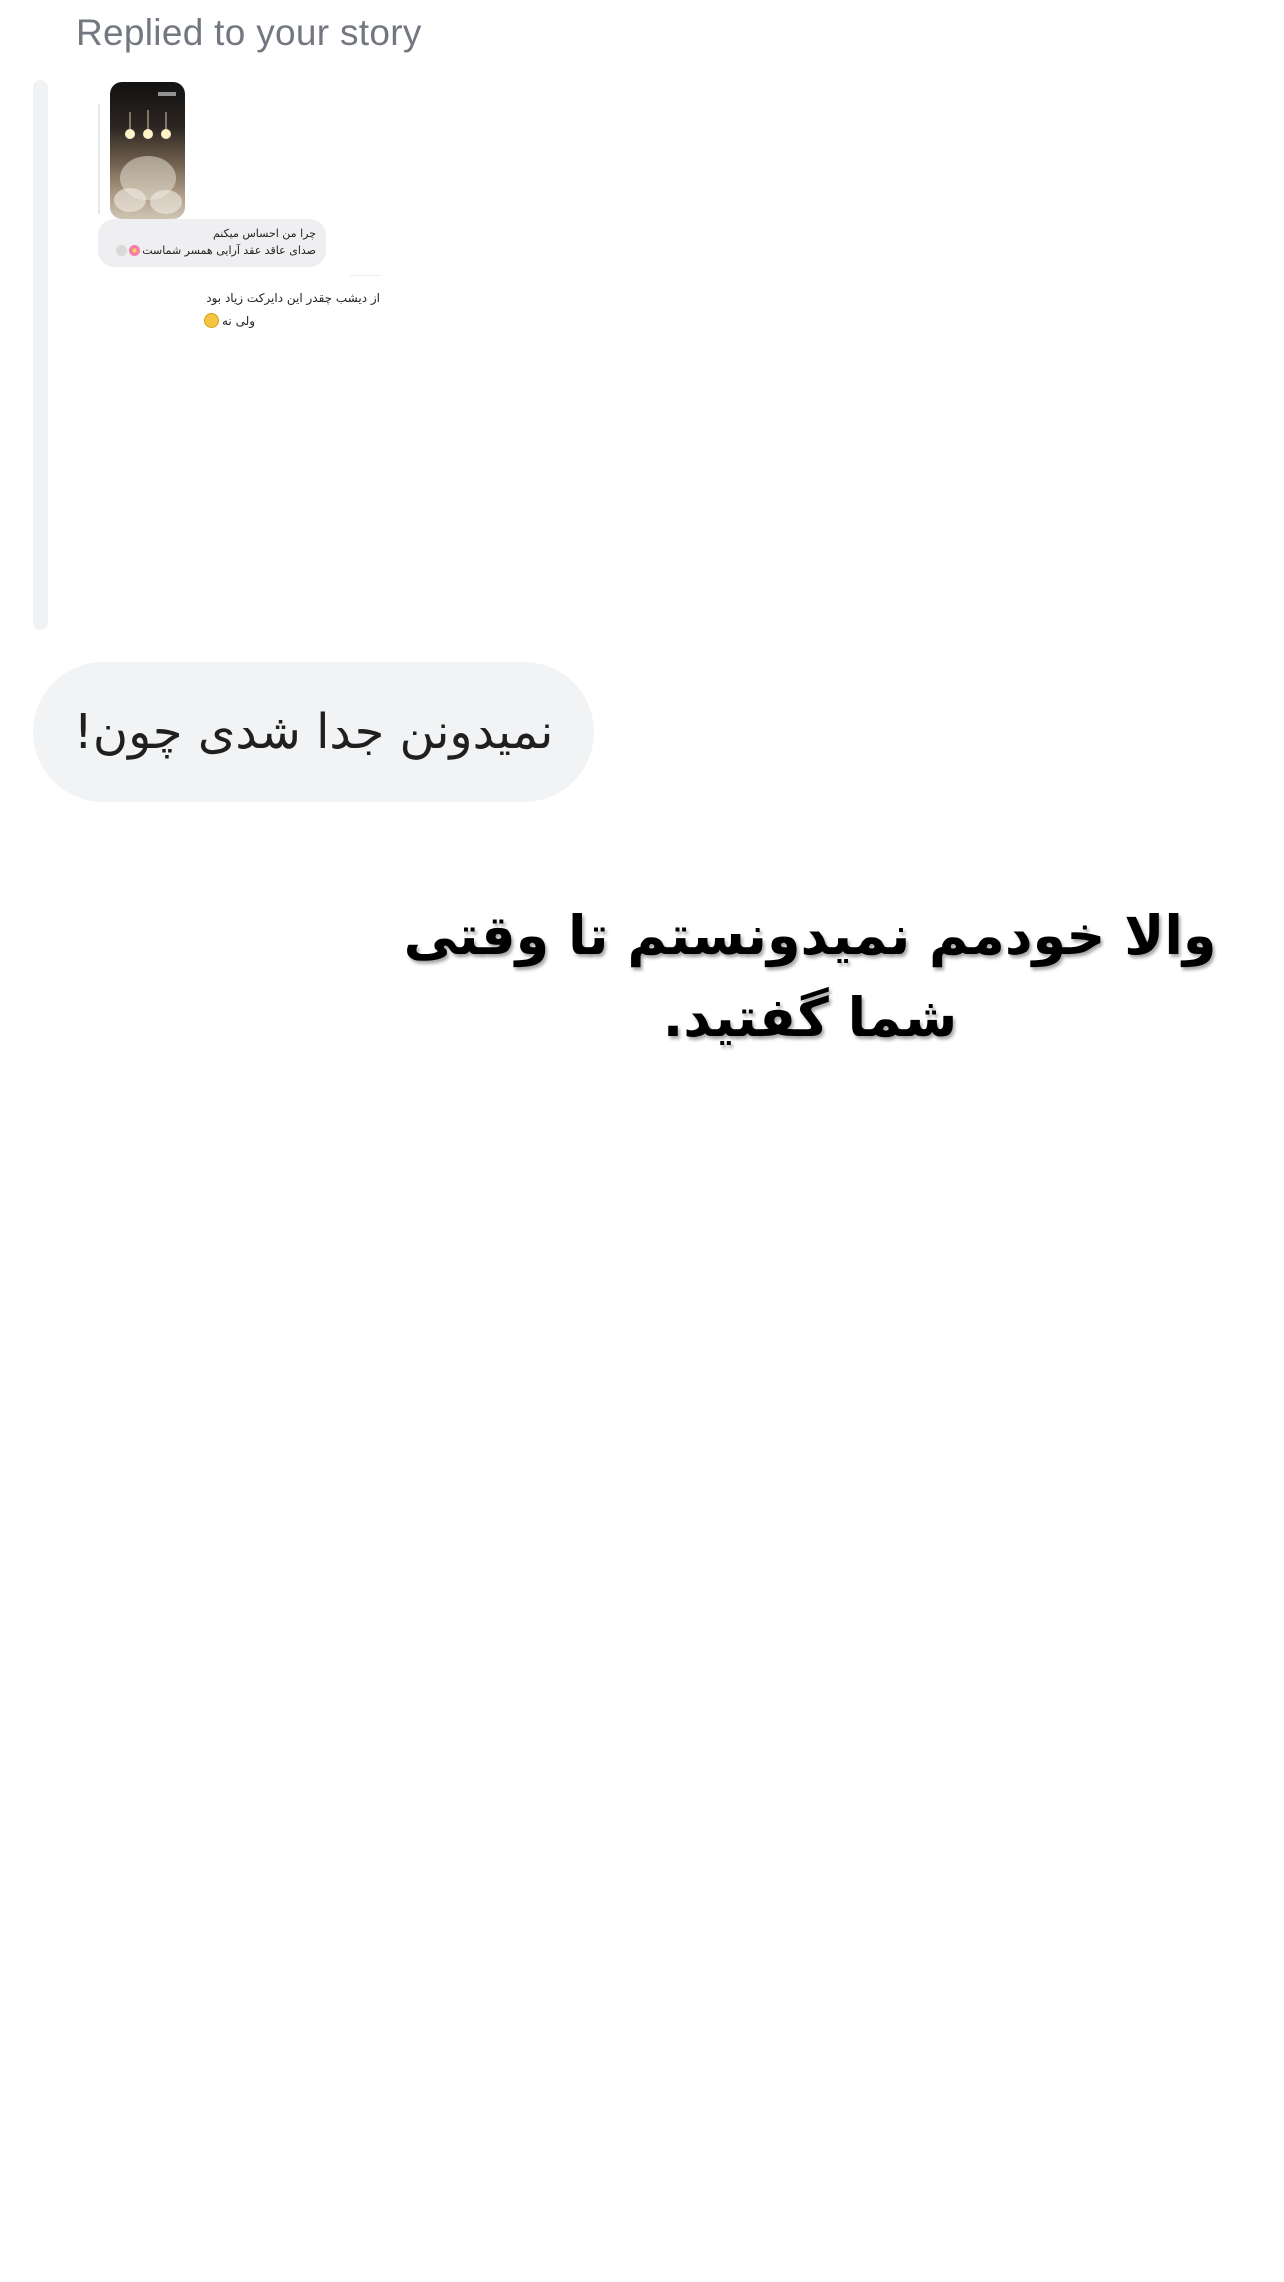  What do you see at coordinates (365, 275) in the screenshot?
I see `story-divider` at bounding box center [365, 275].